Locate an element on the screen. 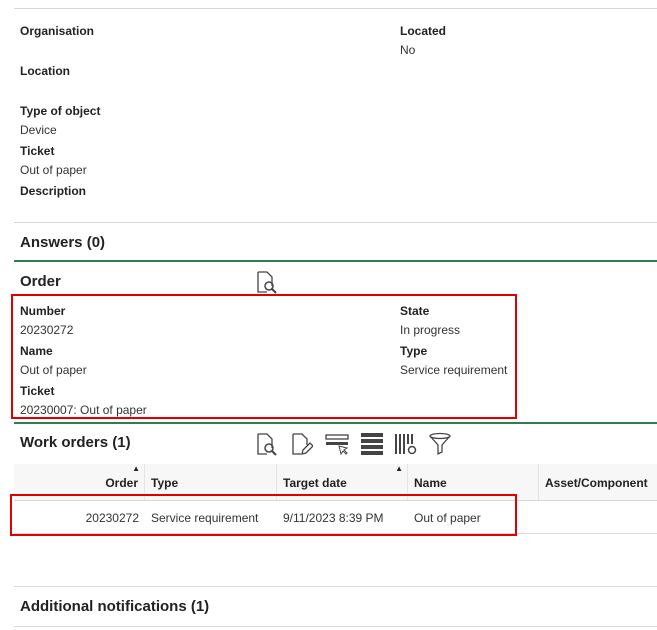 This screenshot has height=630, width=657. column-label: Asset/Component is located at coordinates (596, 483).